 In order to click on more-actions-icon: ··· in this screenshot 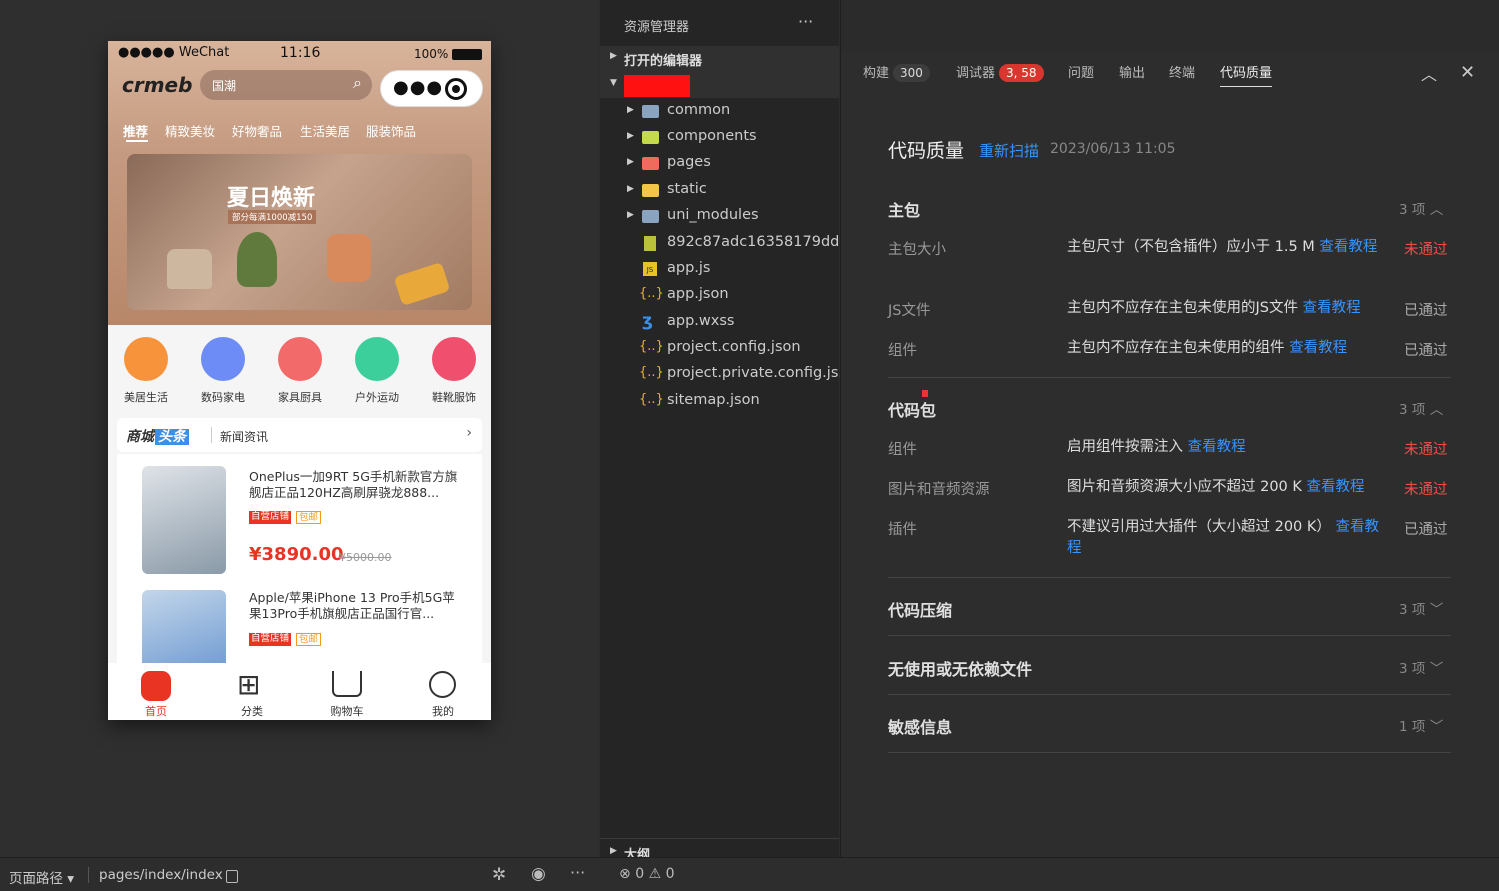, I will do `click(805, 21)`.